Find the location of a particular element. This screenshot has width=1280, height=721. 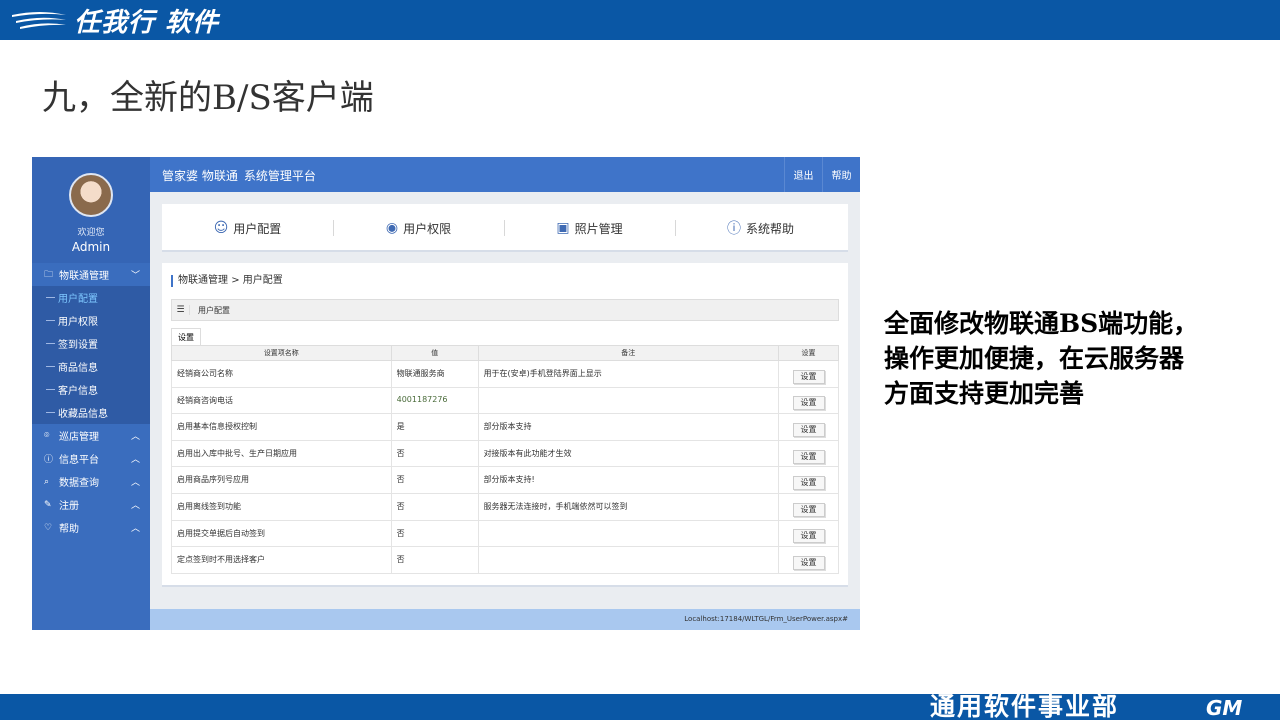

sidebar-group-help: ♡ 帮助 ︿ is located at coordinates (91, 527).